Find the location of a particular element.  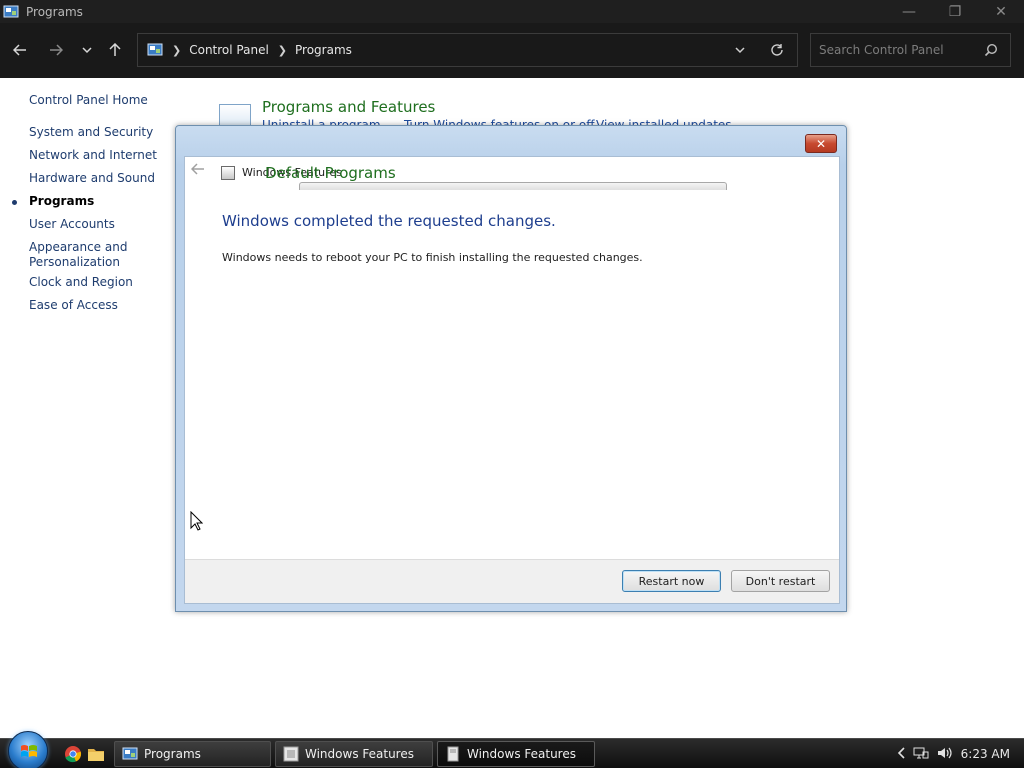

sidebar-item-clock-and-region: Clock and Region is located at coordinates (81, 282).